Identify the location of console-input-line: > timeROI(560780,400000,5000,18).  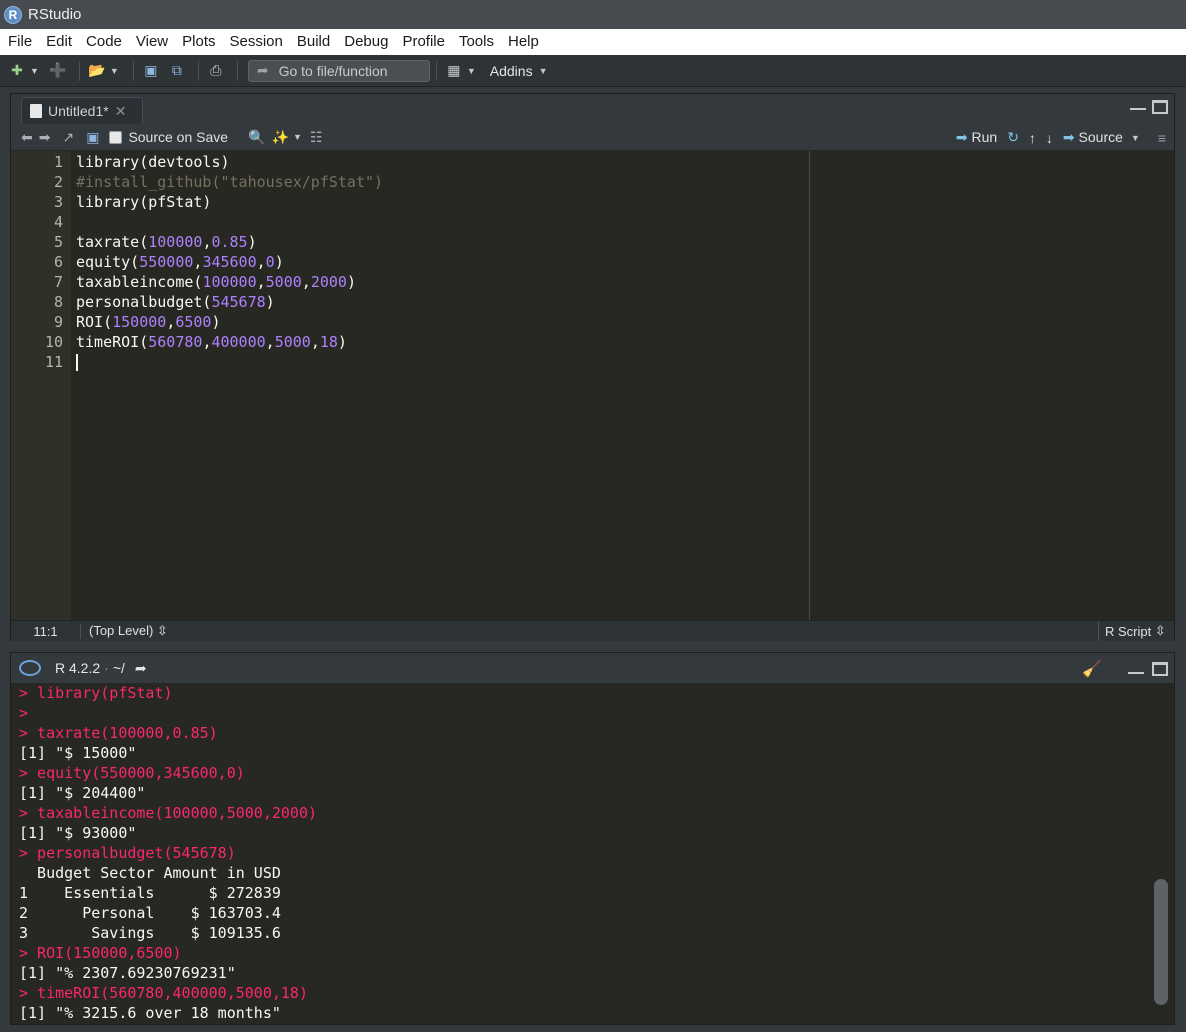
(163, 993).